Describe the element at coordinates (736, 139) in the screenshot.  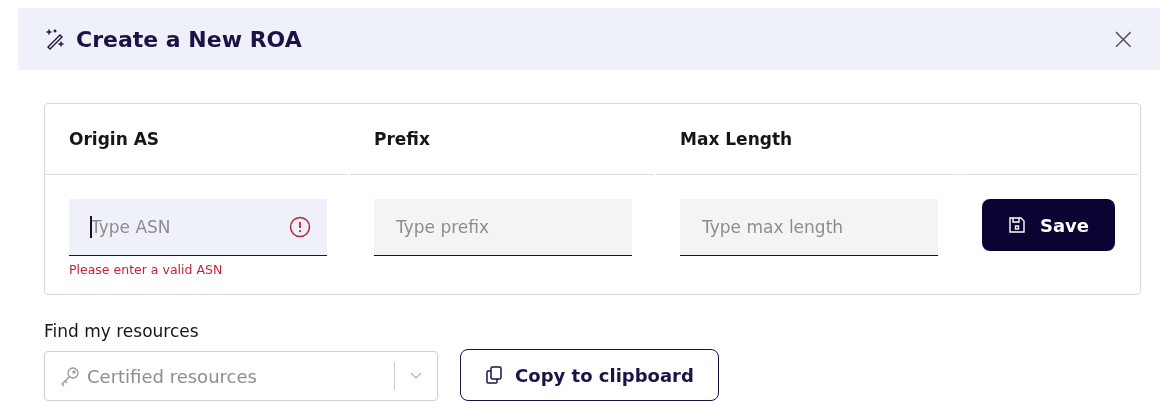
I see `column-header: Max Length` at that location.